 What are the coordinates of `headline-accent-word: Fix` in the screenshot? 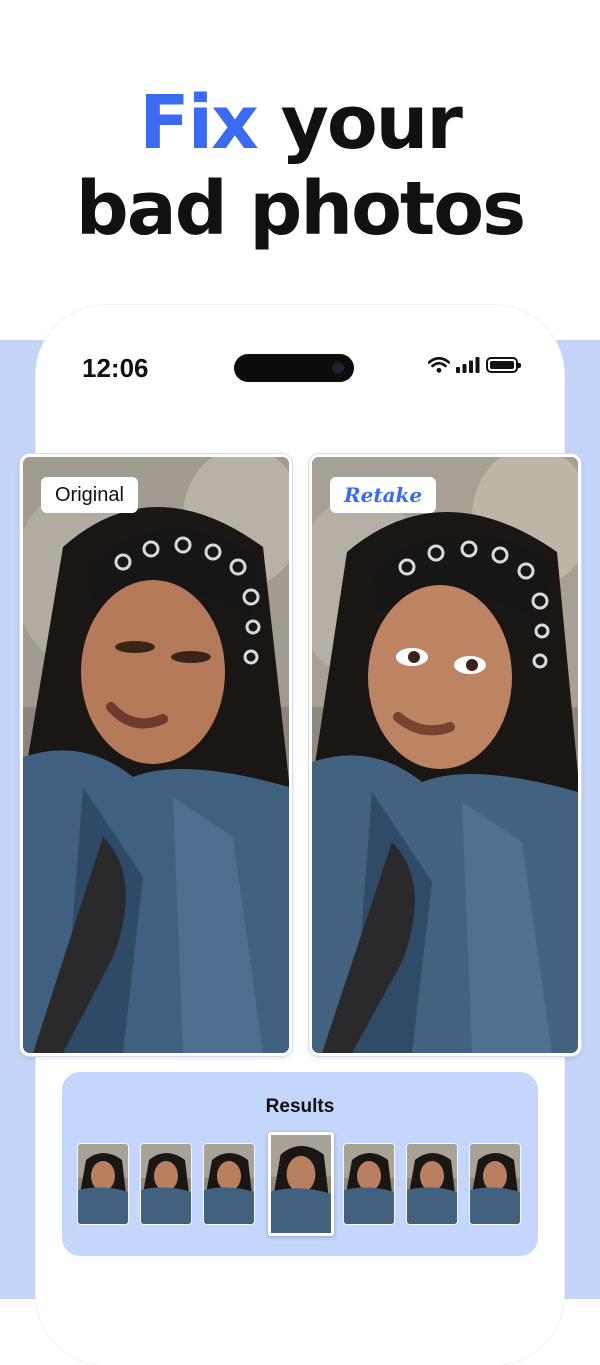 It's located at (199, 123).